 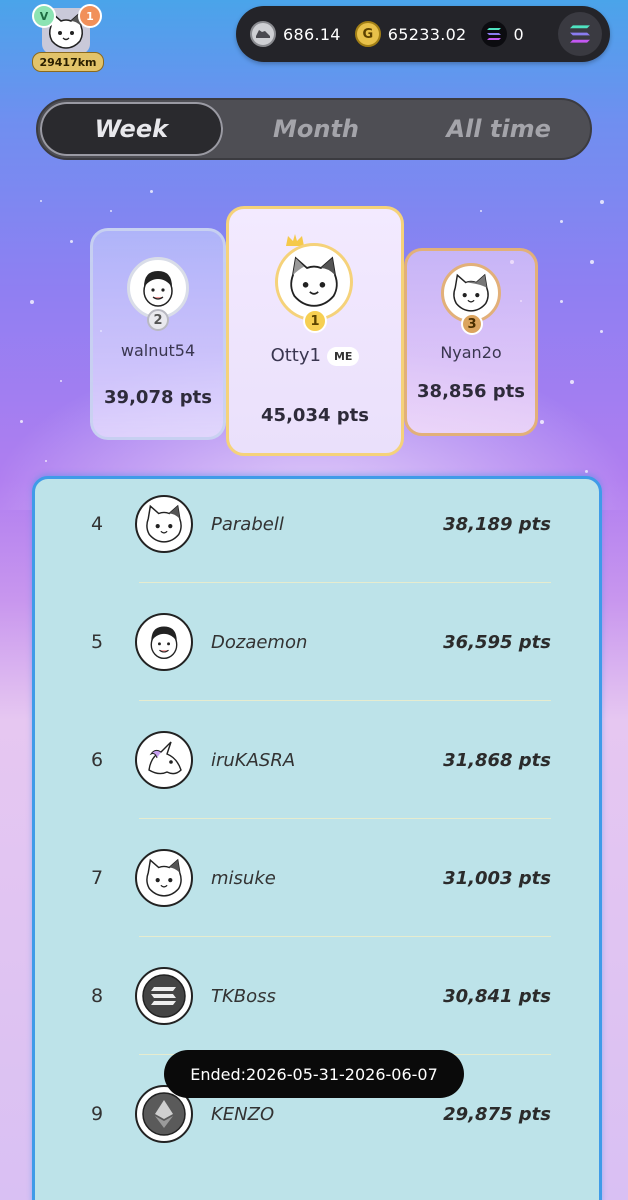 I want to click on leaderboard-row: 6 iruKASRA 31,868 pts, so click(x=317, y=760).